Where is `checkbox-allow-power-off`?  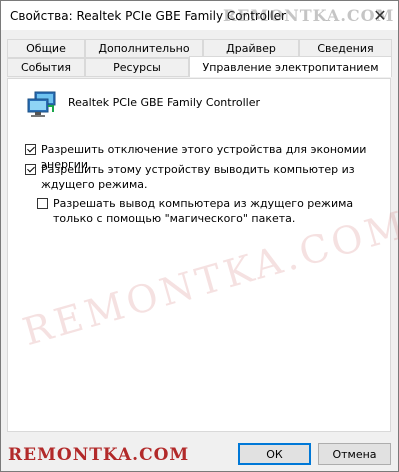 checkbox-allow-power-off is located at coordinates (30, 149).